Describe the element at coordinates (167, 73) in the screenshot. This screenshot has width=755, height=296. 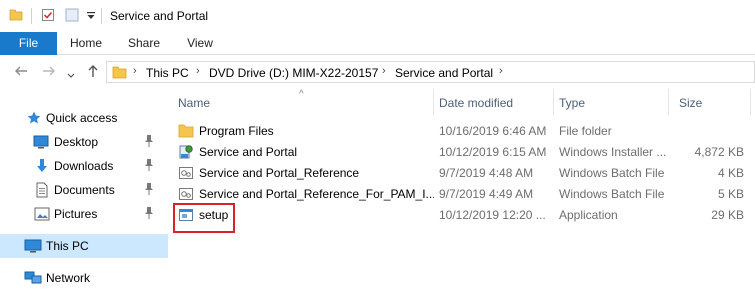
I see `breadcrumb-this-pc: This PC` at that location.